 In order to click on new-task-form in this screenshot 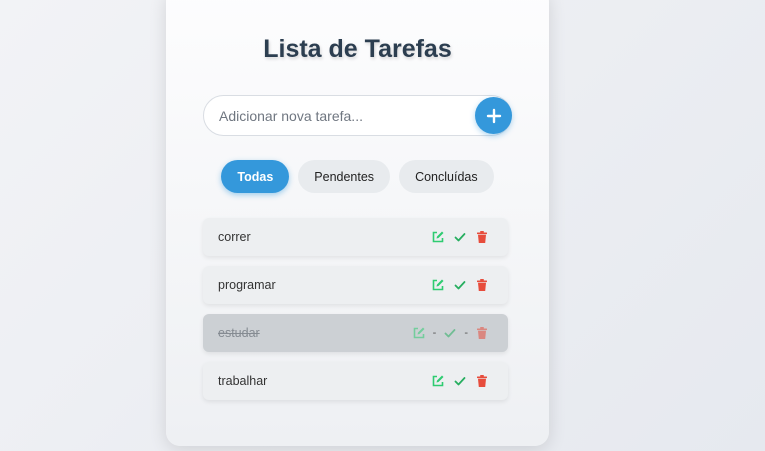, I will do `click(357, 115)`.